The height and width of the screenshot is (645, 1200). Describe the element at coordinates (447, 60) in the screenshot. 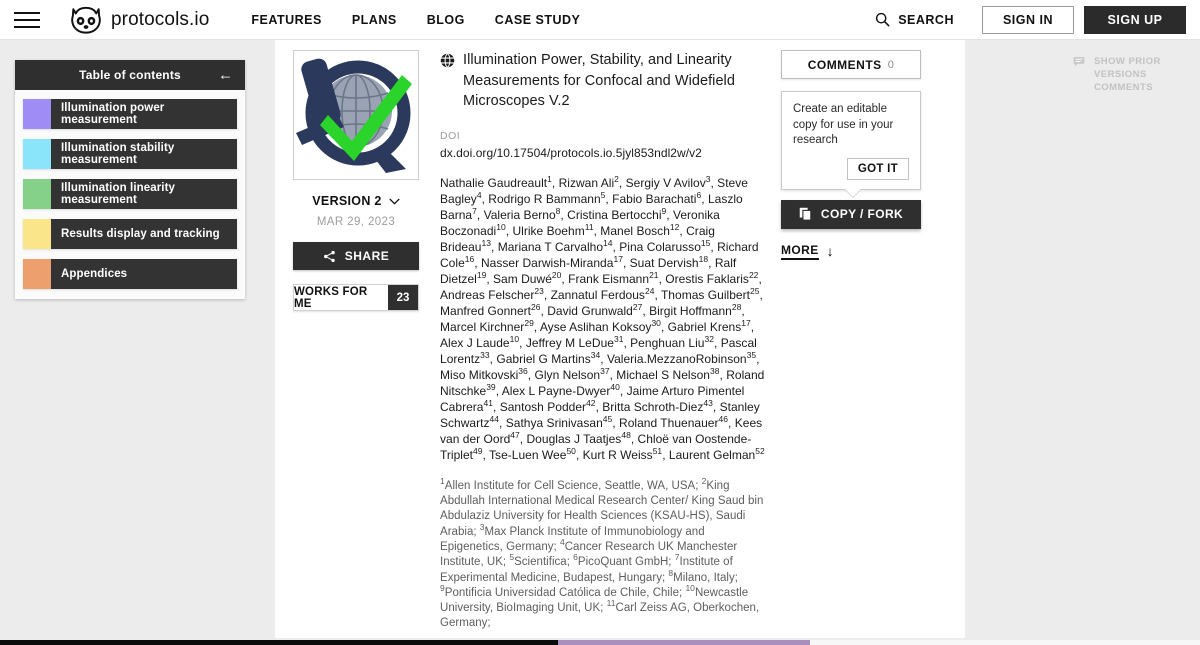

I see `globe-icon` at that location.